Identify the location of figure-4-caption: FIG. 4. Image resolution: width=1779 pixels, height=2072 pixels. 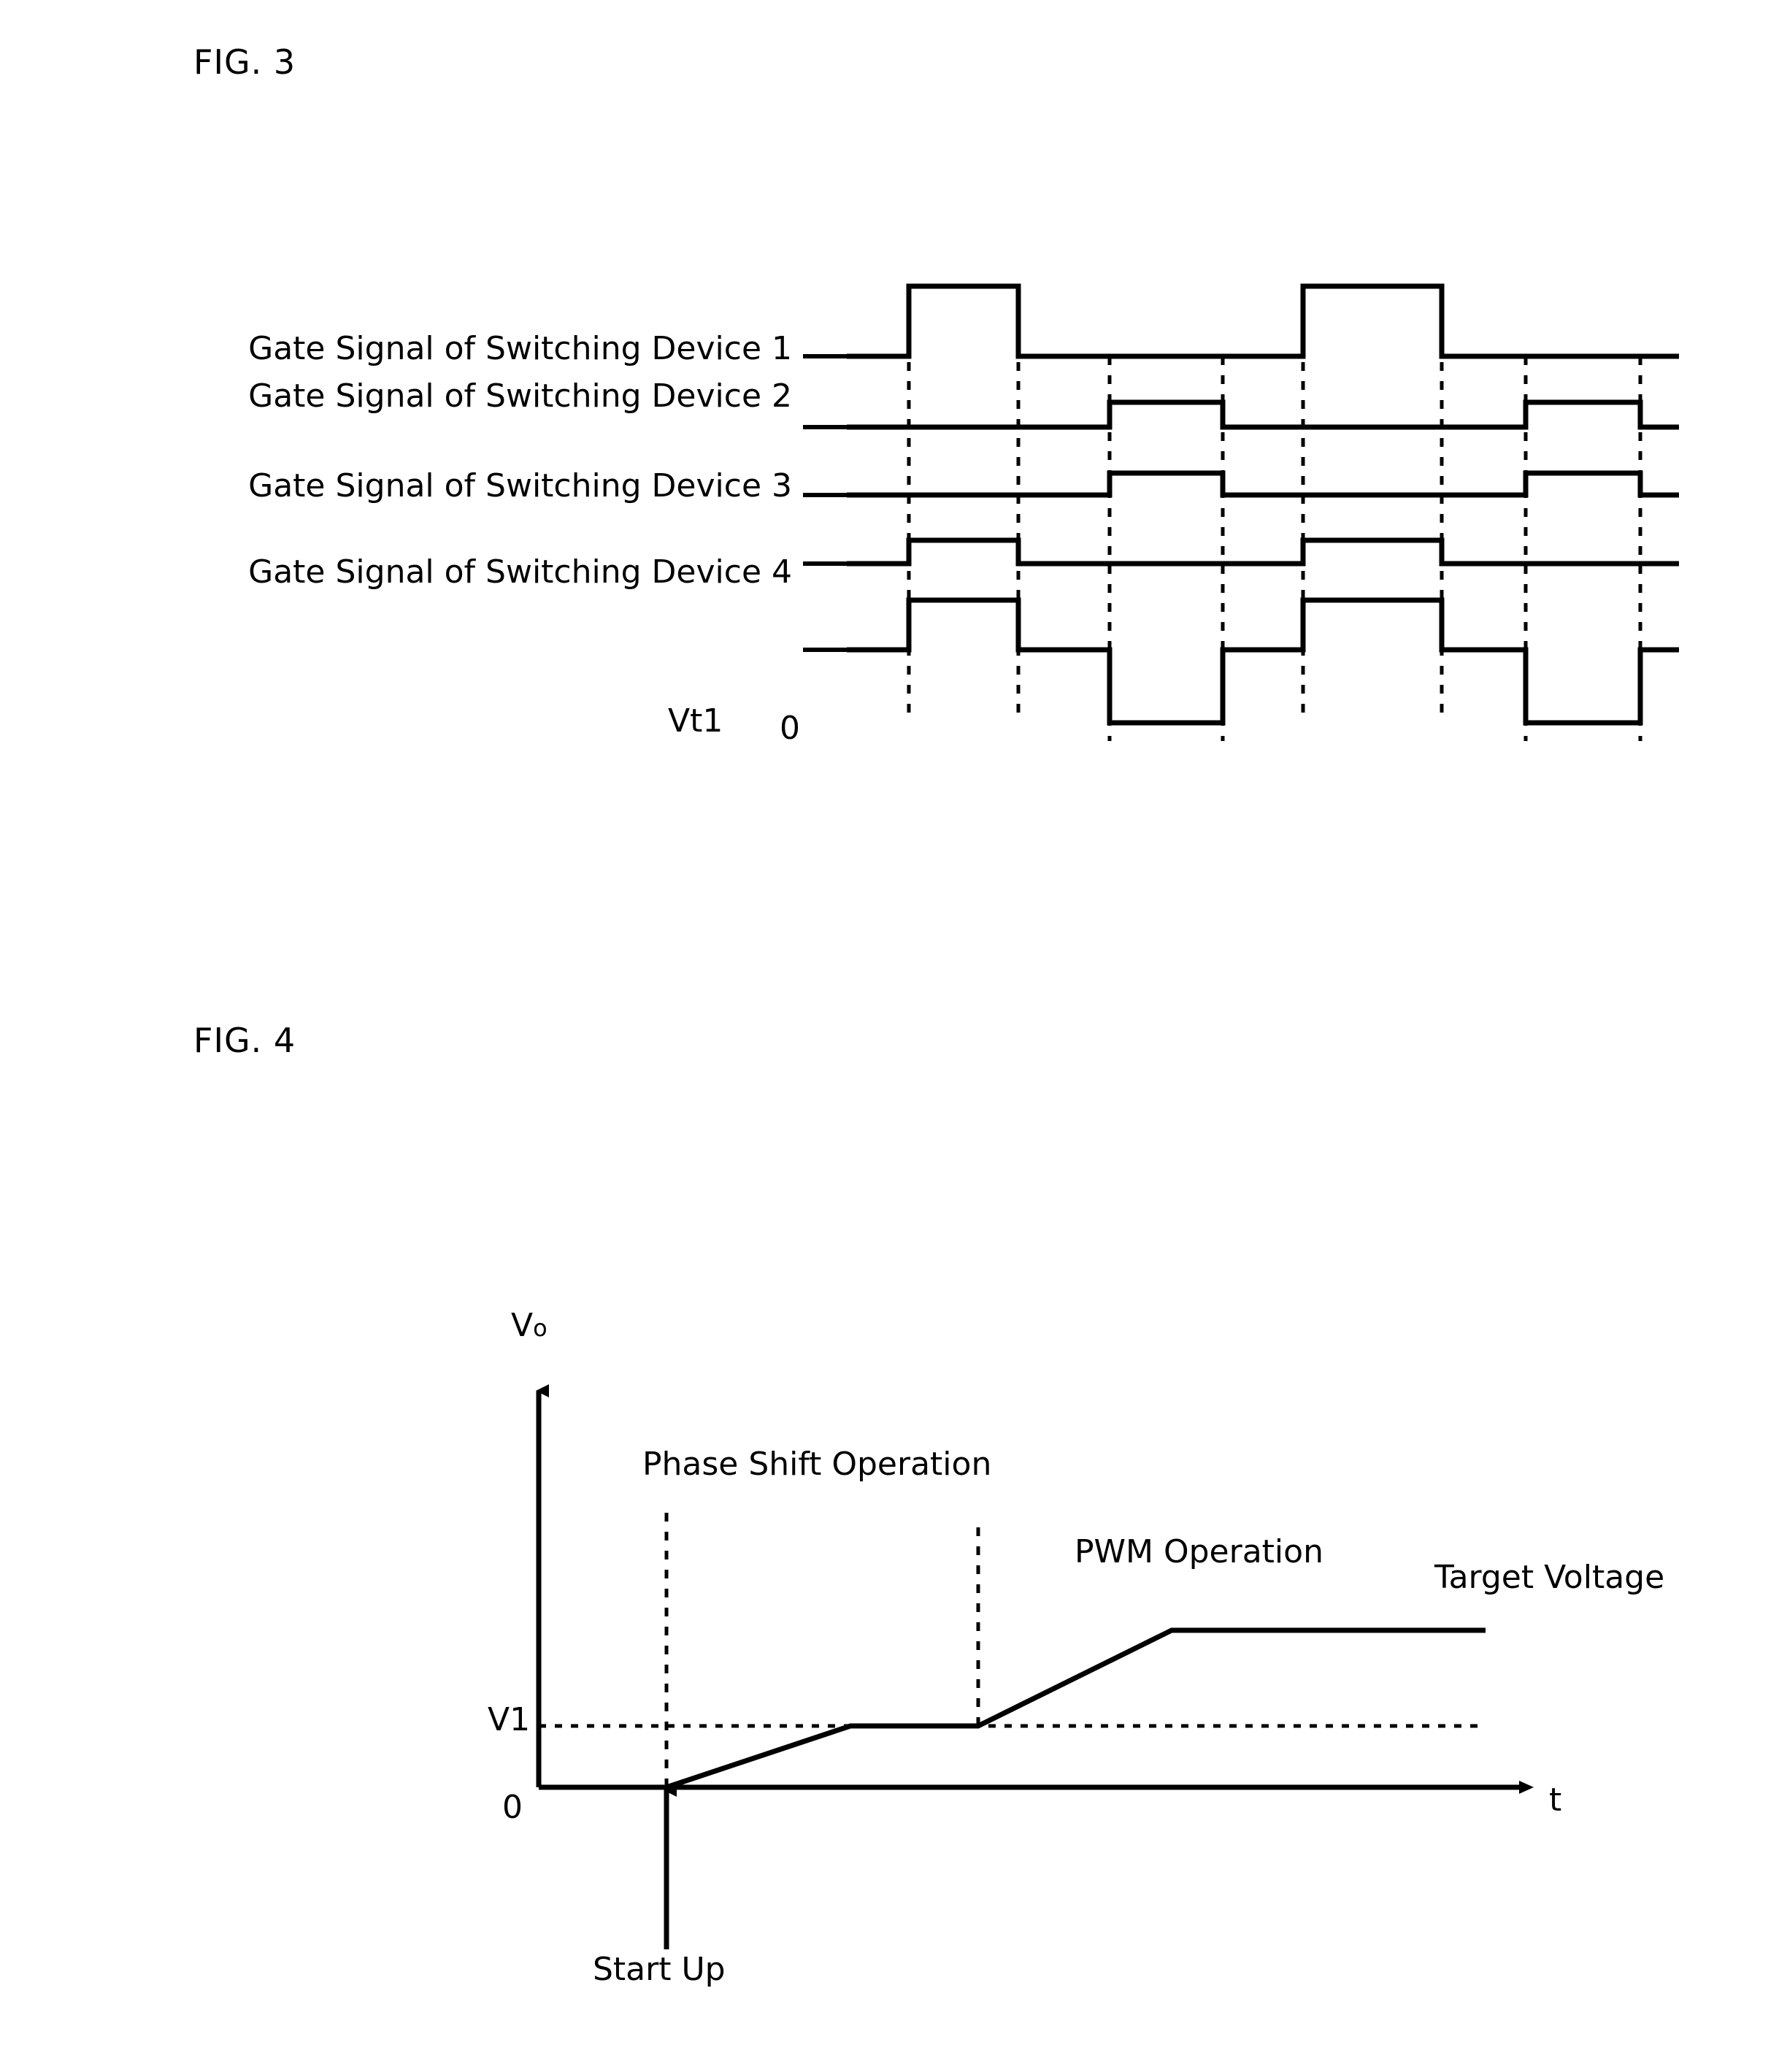
(244, 1040).